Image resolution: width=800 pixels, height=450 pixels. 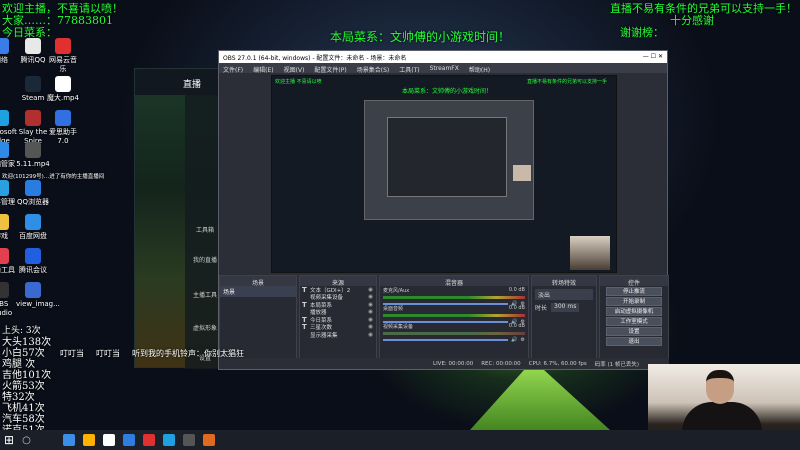 What do you see at coordinates (179, 218) in the screenshot?
I see `live-streaming-app: 直播 工具箱 我的直播 主播工具 虚拟形象 设置` at bounding box center [179, 218].